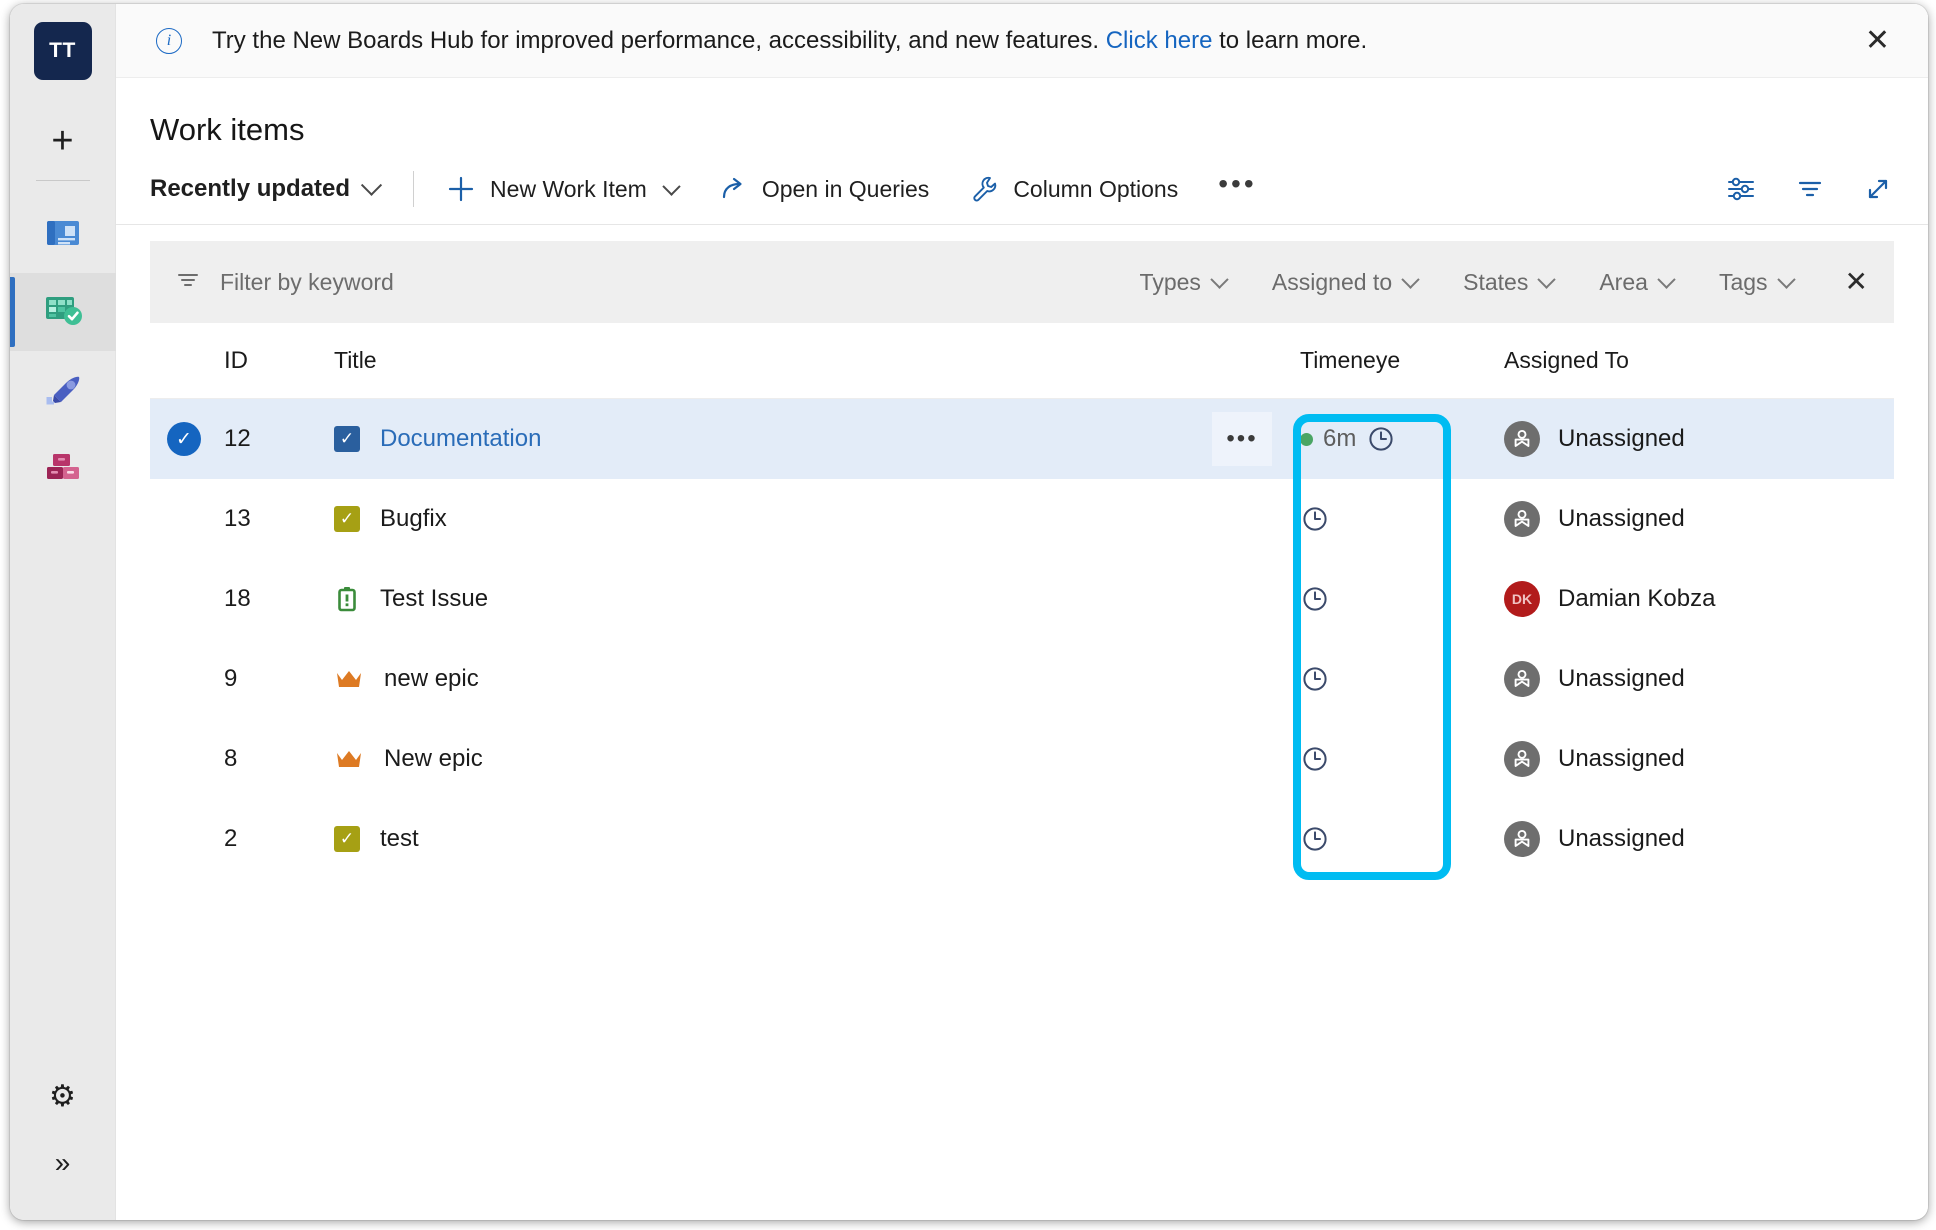 The image size is (1936, 1230). Describe the element at coordinates (806, 599) in the screenshot. I see `row-title-cell: Test Issue` at that location.